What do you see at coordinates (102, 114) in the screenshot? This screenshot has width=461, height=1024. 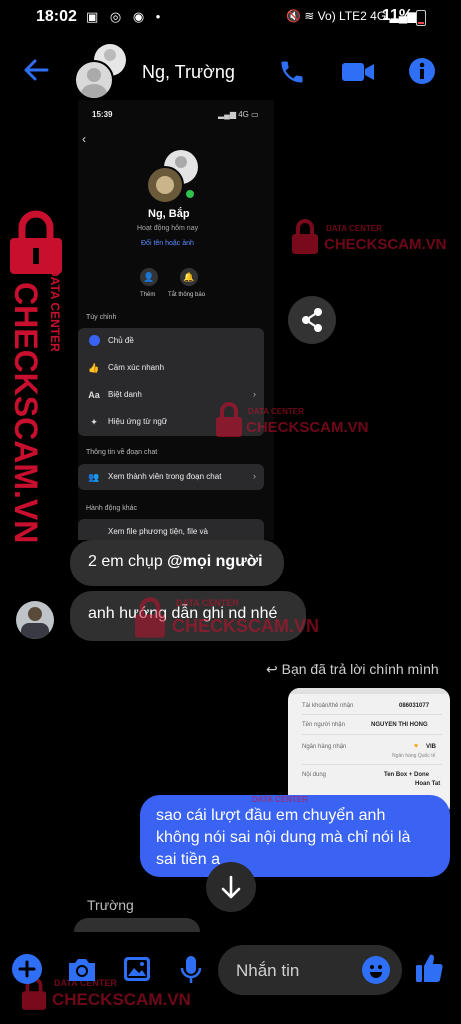 I see `embedded-time: 15:39` at bounding box center [102, 114].